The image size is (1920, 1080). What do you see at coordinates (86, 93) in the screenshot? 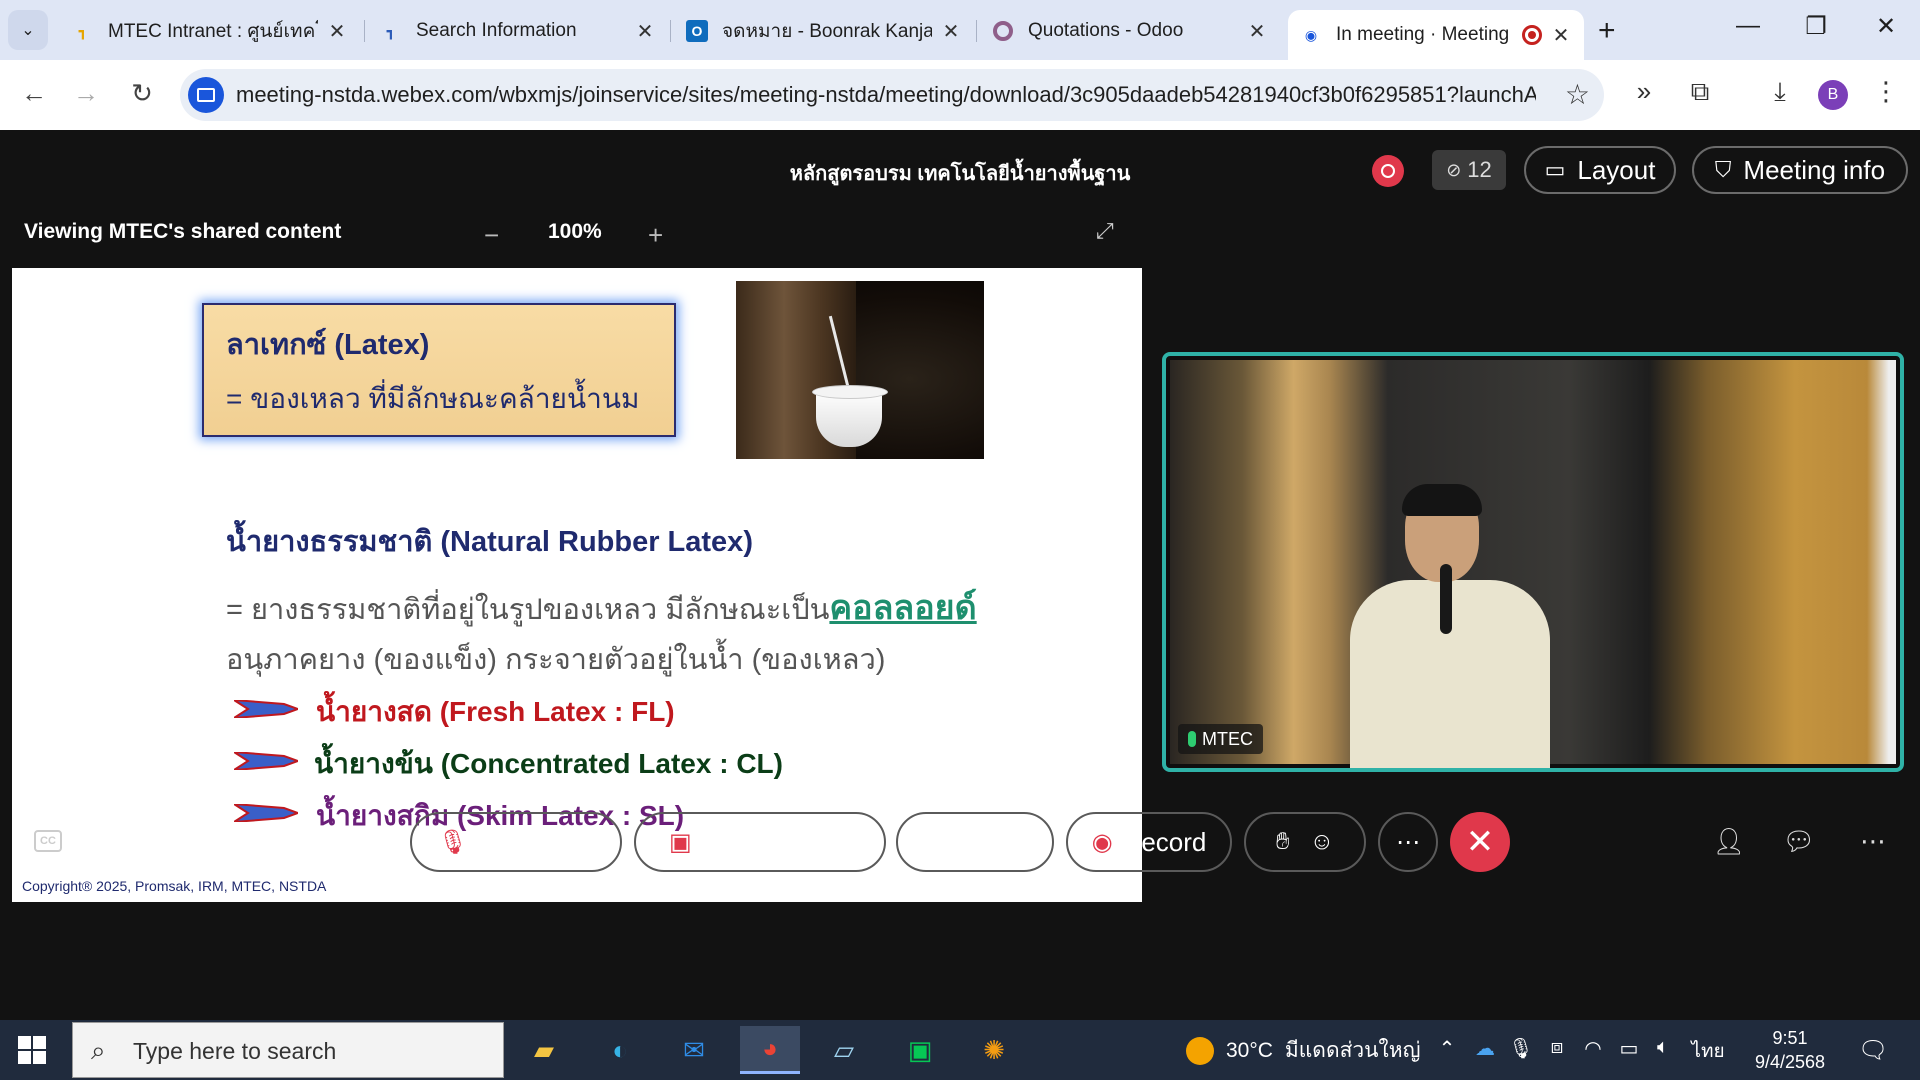
I see `forward-button: →` at bounding box center [86, 93].